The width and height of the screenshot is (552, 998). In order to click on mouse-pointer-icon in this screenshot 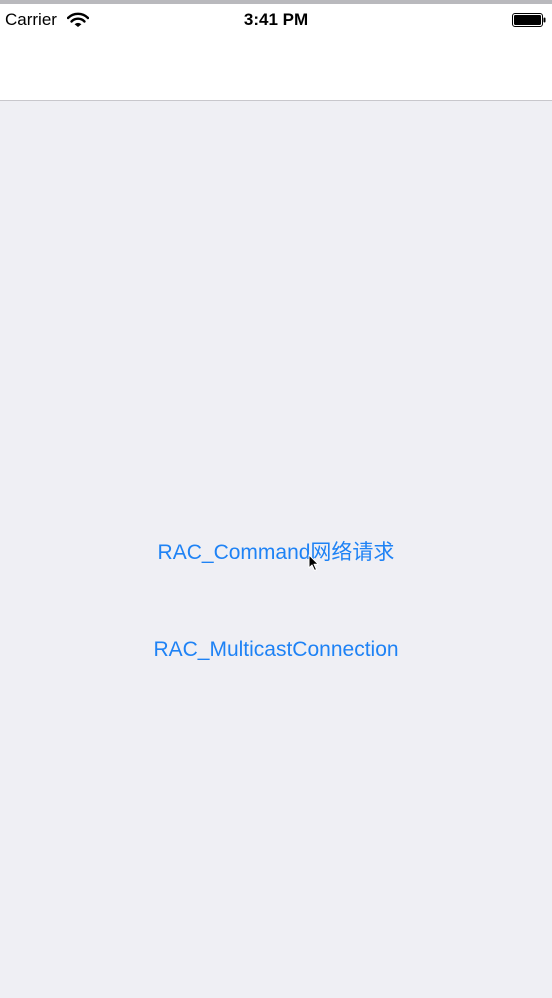, I will do `click(313, 562)`.